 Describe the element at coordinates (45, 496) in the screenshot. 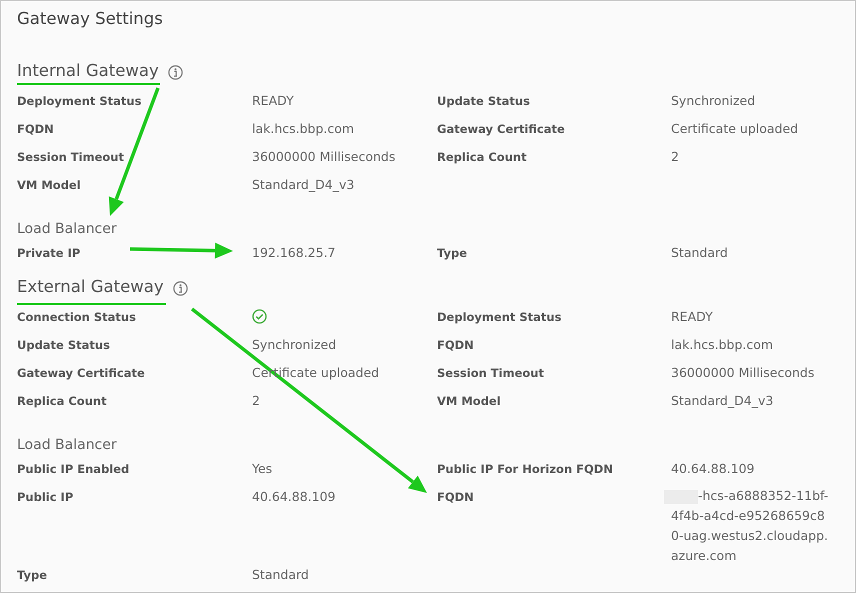

I see `field-label: Public IP` at that location.